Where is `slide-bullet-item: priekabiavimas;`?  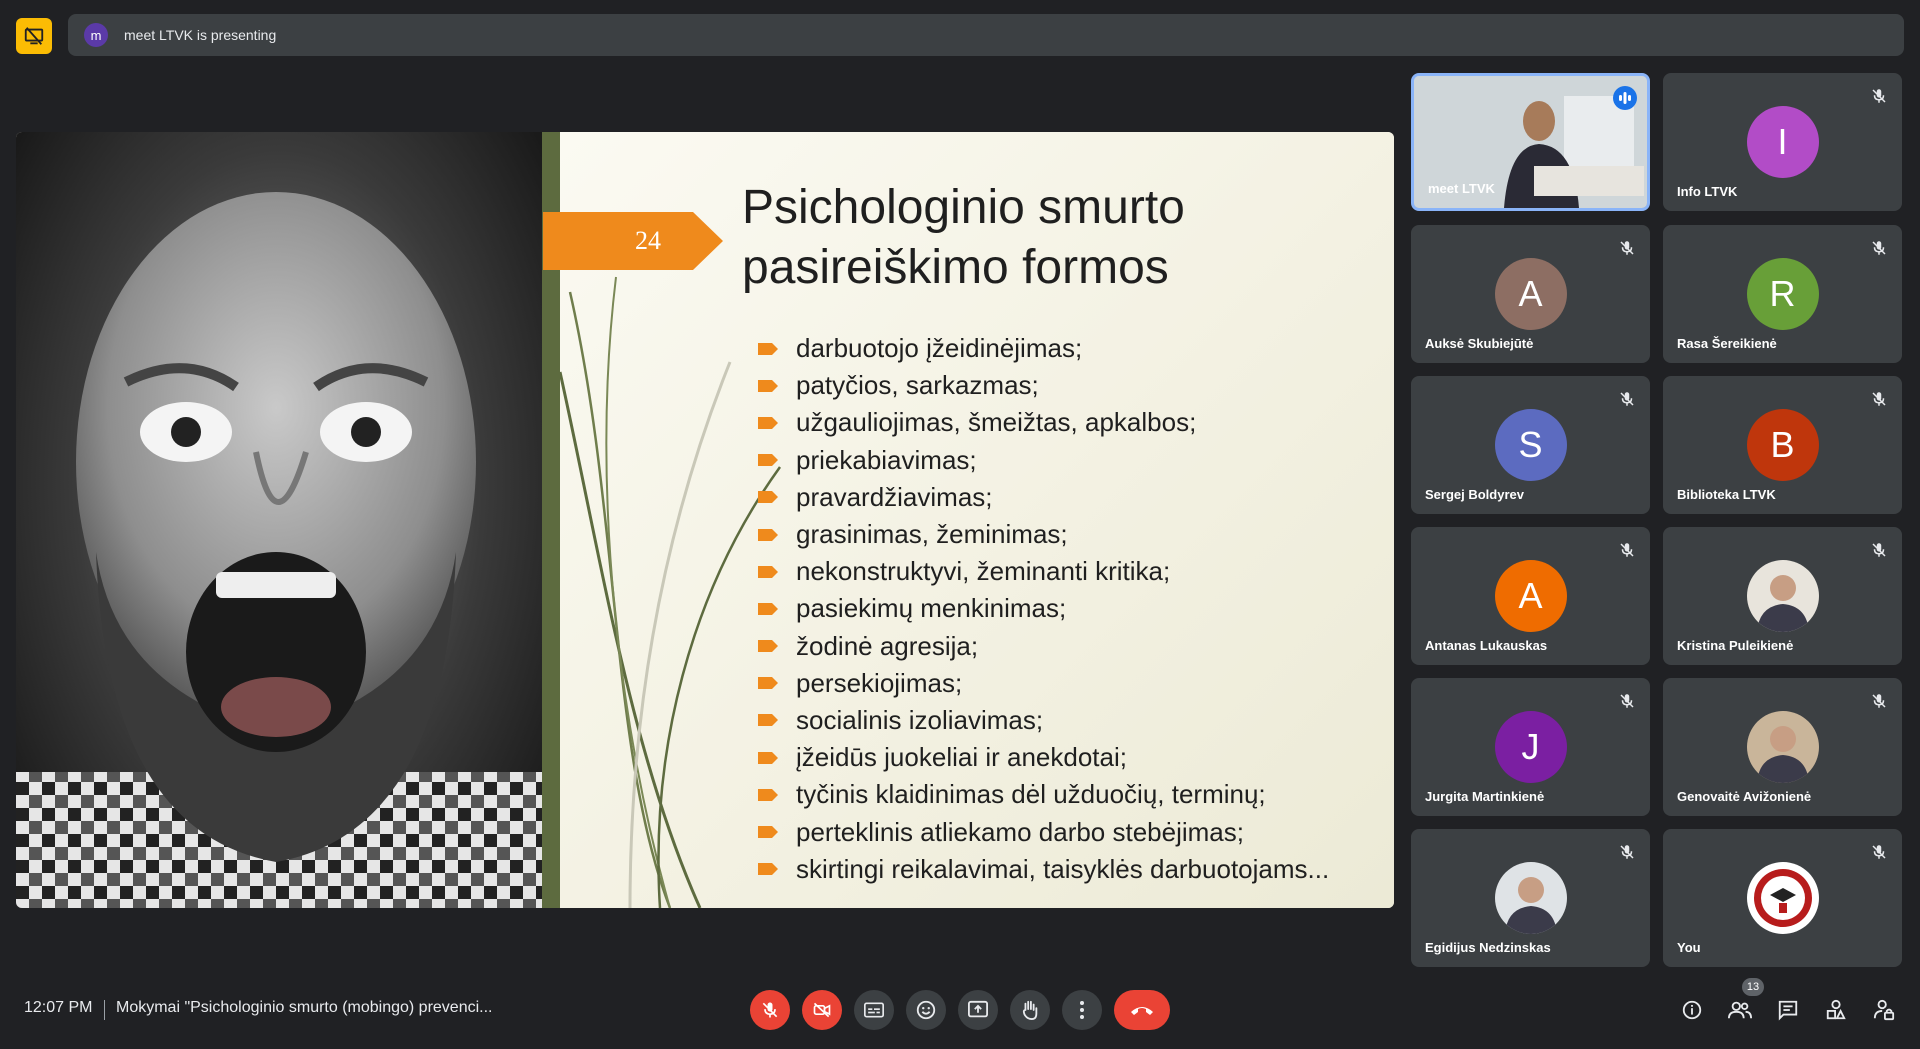 slide-bullet-item: priekabiavimas; is located at coordinates (1043, 460).